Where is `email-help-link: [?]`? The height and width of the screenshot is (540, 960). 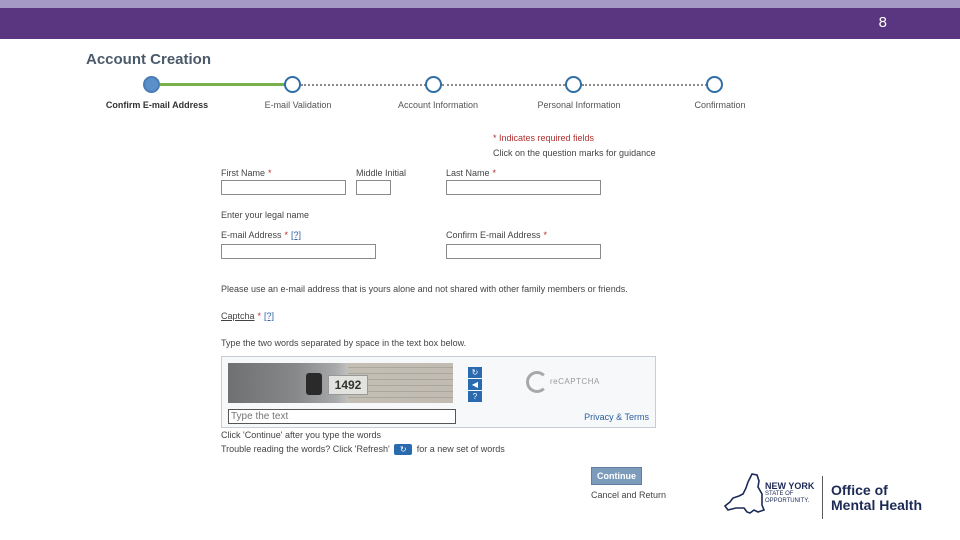
email-help-link: [?] is located at coordinates (296, 235).